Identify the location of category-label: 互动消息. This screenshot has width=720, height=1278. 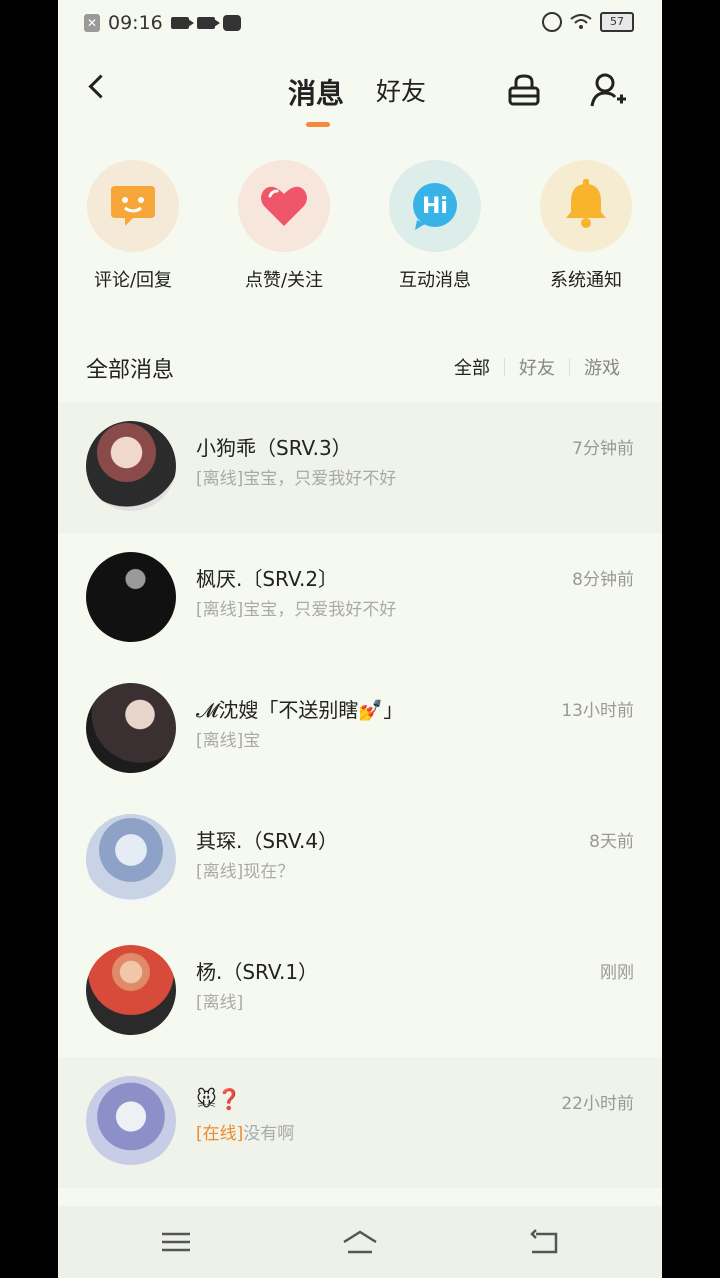
(435, 280).